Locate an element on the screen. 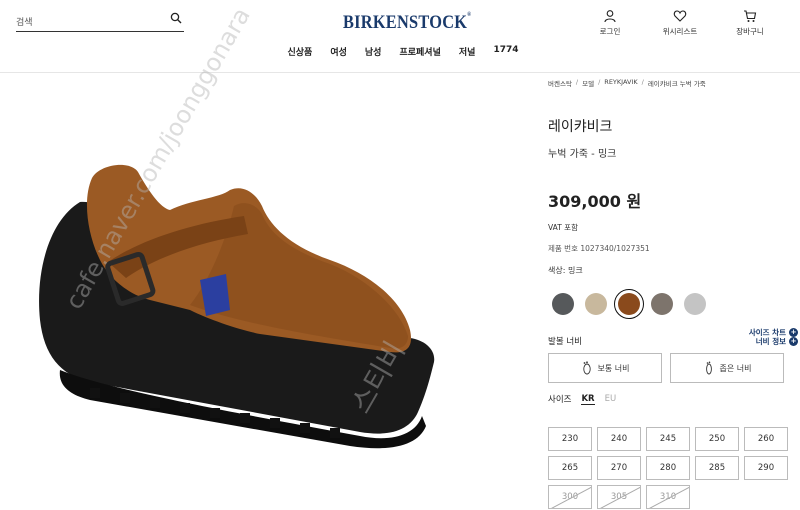  color-label: 색상: 밍크 is located at coordinates (565, 270).